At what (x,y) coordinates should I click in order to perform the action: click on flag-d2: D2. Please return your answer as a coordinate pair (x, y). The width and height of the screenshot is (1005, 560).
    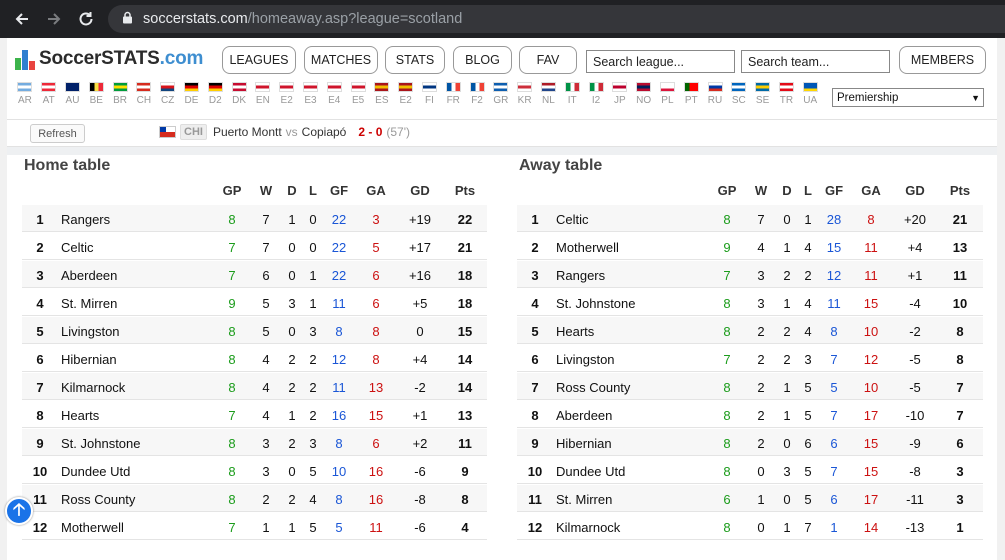
    Looking at the image, I should click on (215, 94).